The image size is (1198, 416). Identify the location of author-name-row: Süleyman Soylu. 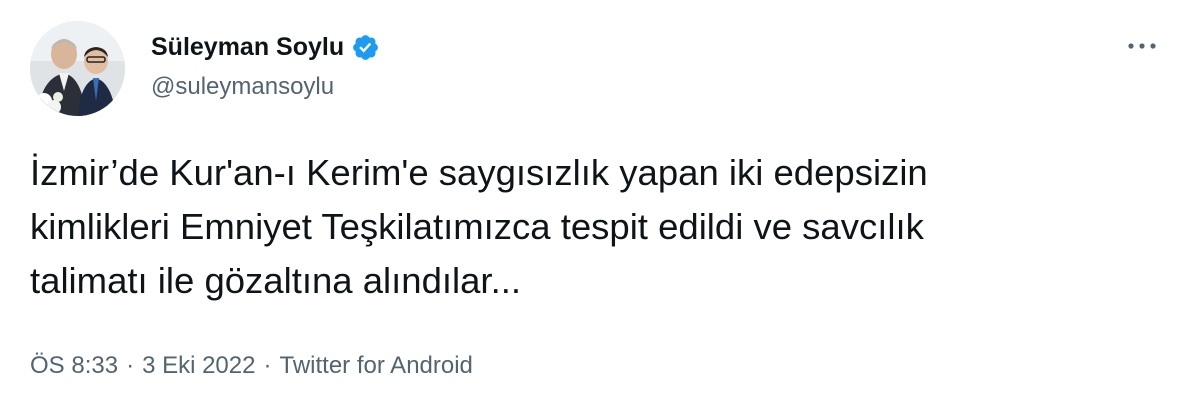
(265, 47).